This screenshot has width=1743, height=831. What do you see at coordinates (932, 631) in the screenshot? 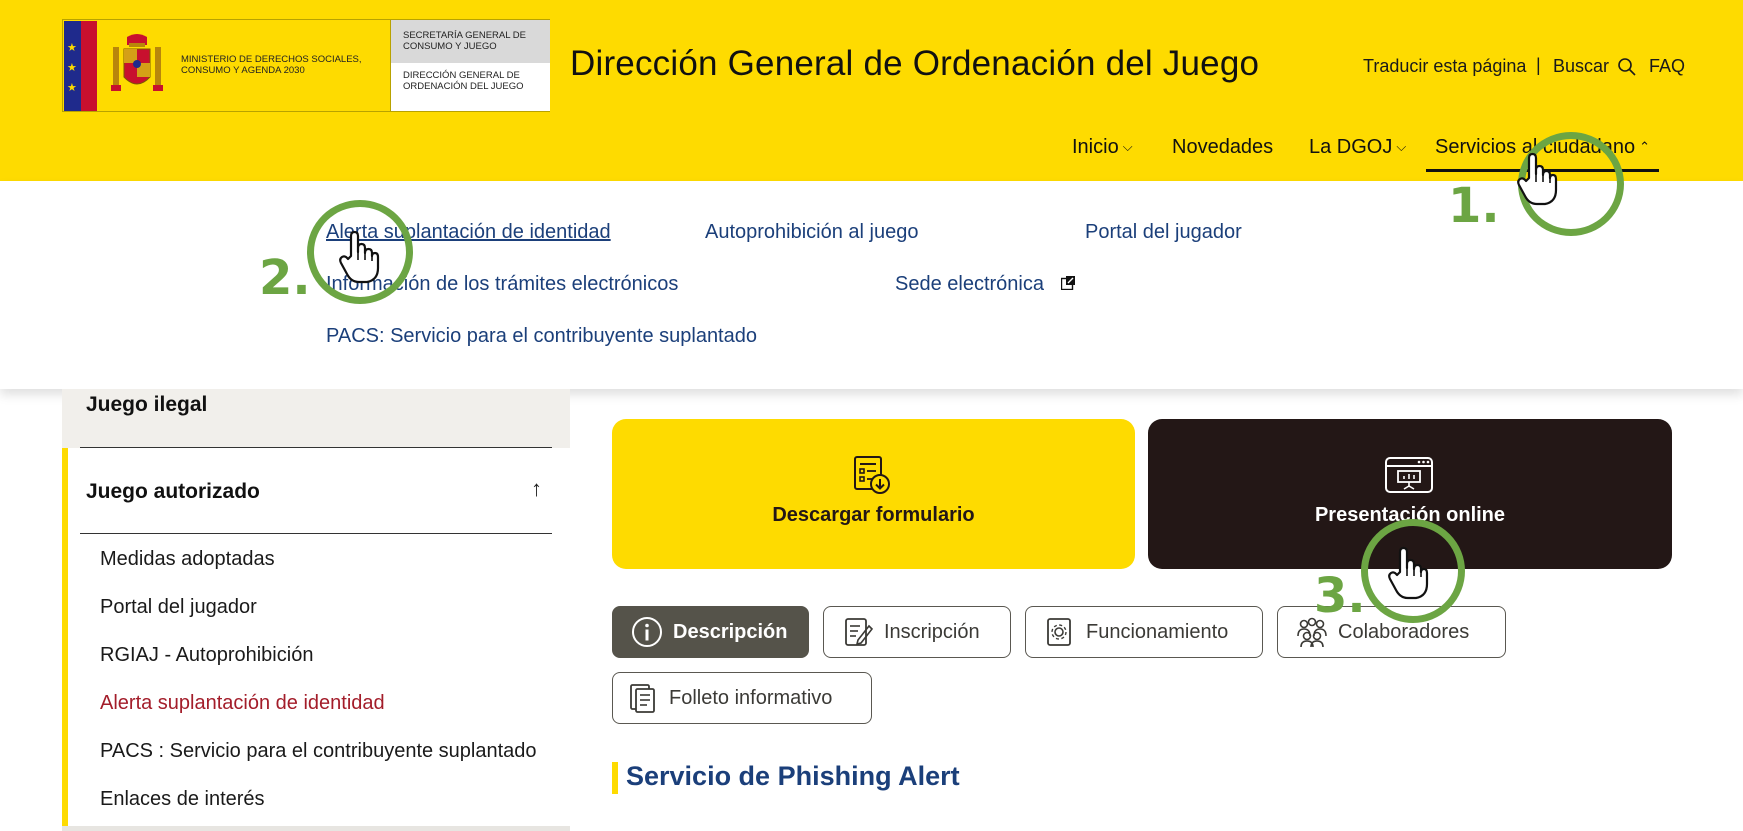
I see `tab-inscripcion-label: Inscripción` at bounding box center [932, 631].